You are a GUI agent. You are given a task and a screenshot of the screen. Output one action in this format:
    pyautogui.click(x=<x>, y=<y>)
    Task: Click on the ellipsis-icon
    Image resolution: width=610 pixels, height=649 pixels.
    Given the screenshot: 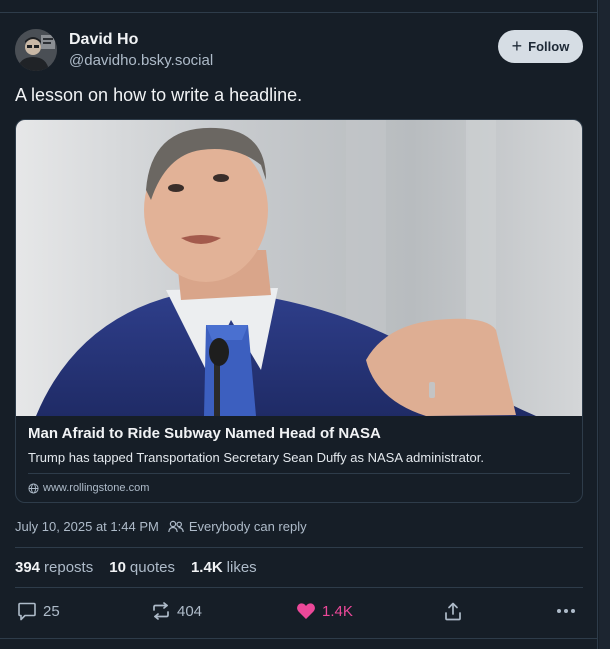 What is the action you would take?
    pyautogui.click(x=566, y=611)
    